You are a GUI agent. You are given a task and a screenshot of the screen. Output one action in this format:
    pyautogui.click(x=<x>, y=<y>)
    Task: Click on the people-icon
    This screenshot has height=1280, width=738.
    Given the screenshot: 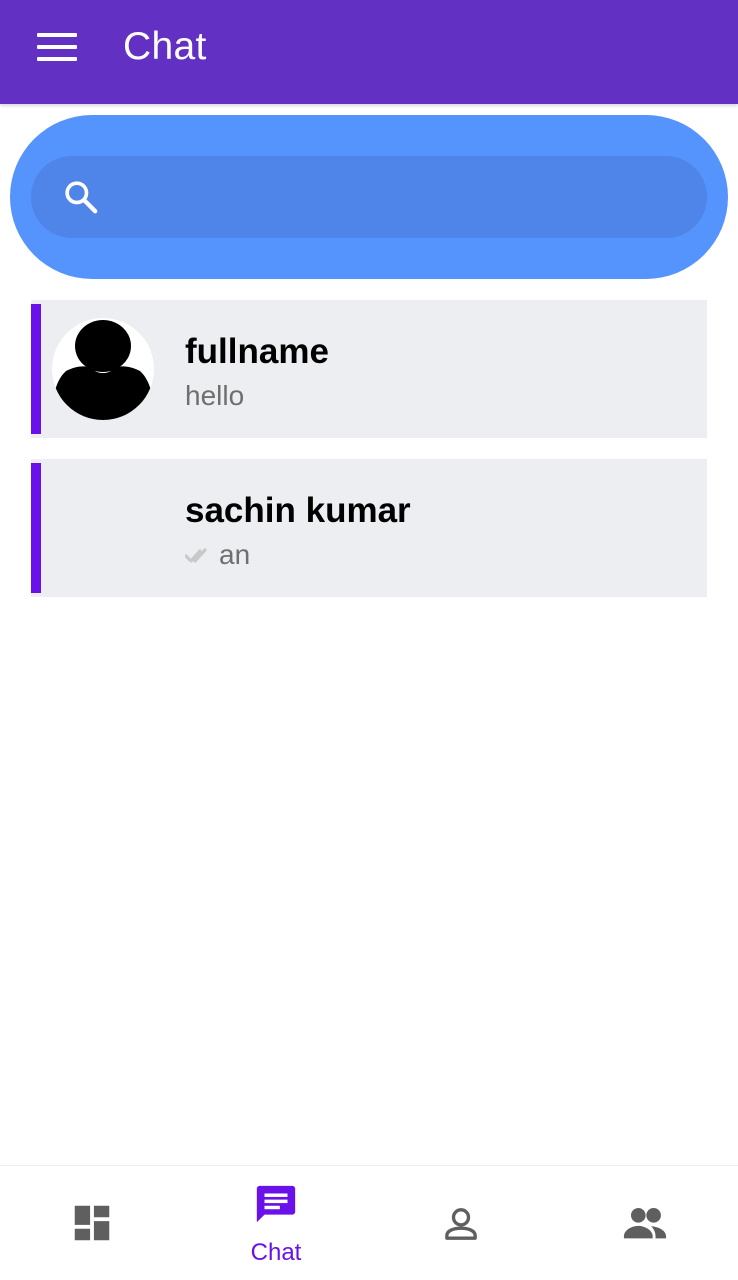 What is the action you would take?
    pyautogui.click(x=645, y=1223)
    